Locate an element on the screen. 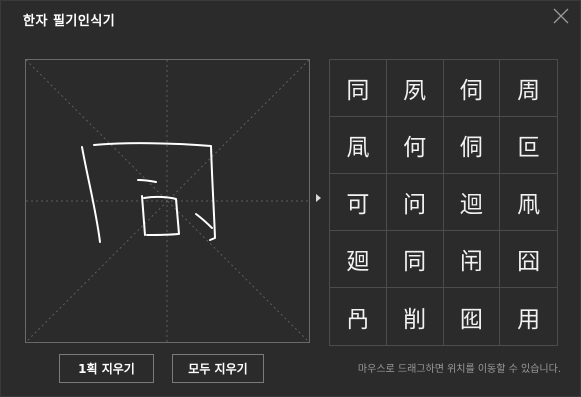 The image size is (581, 397). close-icon is located at coordinates (561, 16).